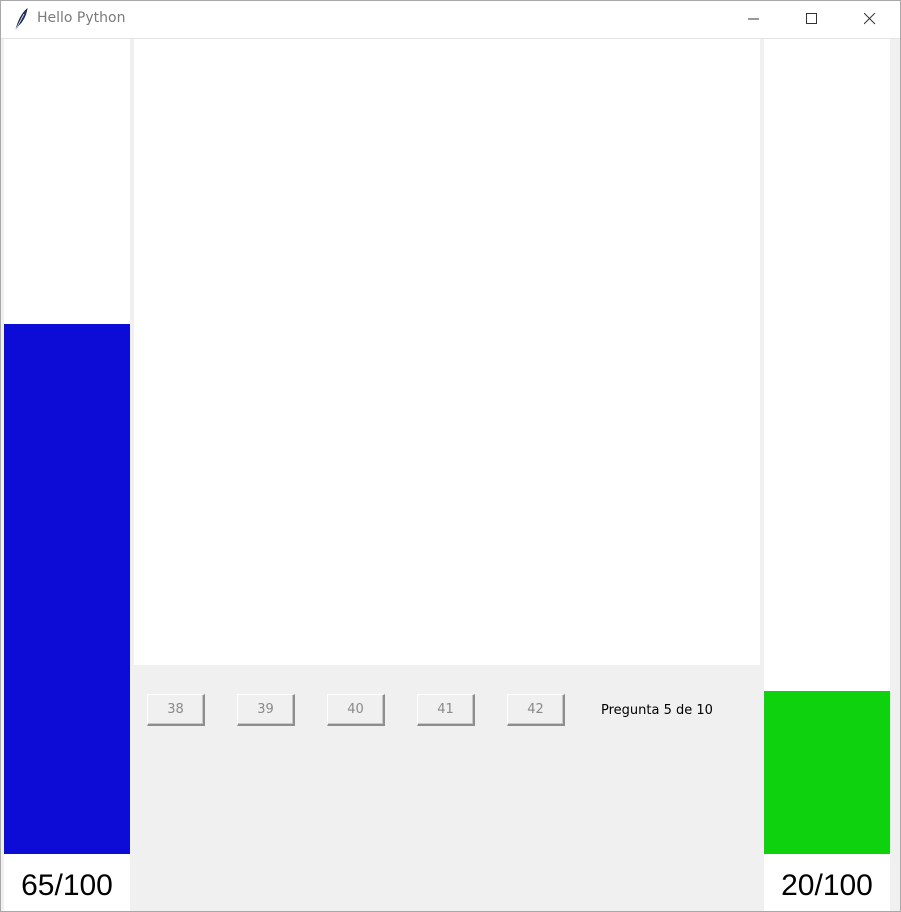  I want to click on right-meter-track, so click(827, 446).